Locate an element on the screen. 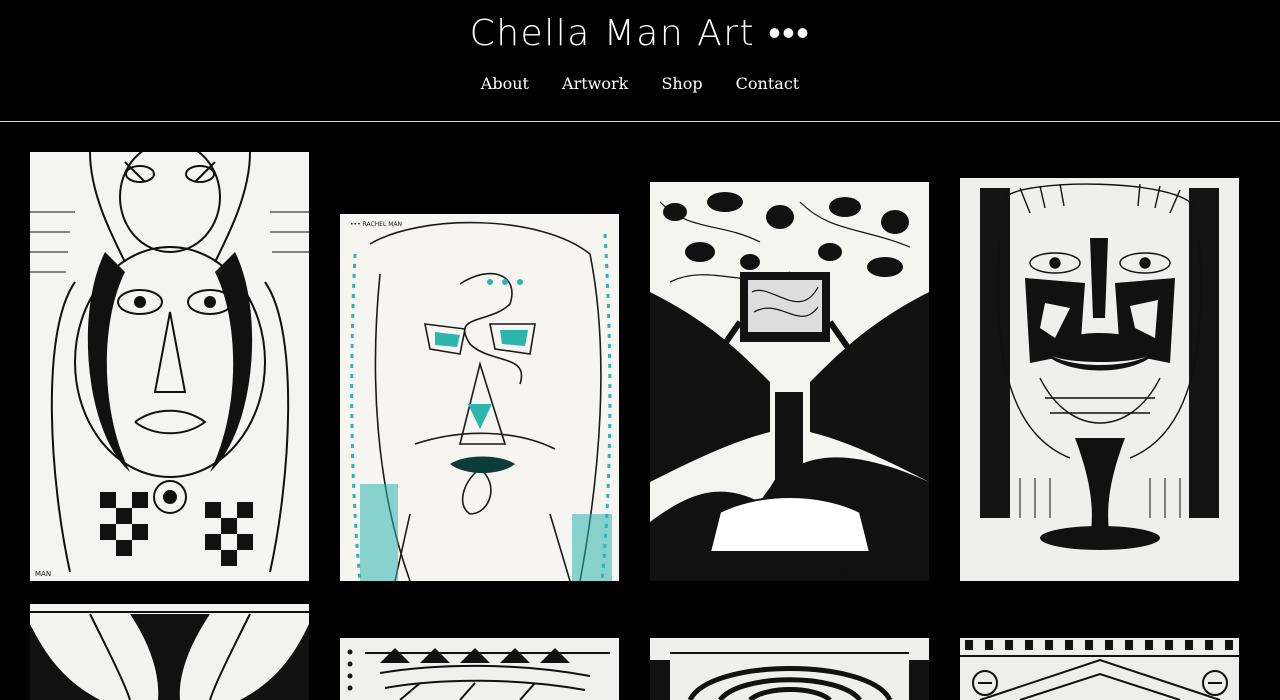 The width and height of the screenshot is (1280, 700). header-divider is located at coordinates (640, 121).